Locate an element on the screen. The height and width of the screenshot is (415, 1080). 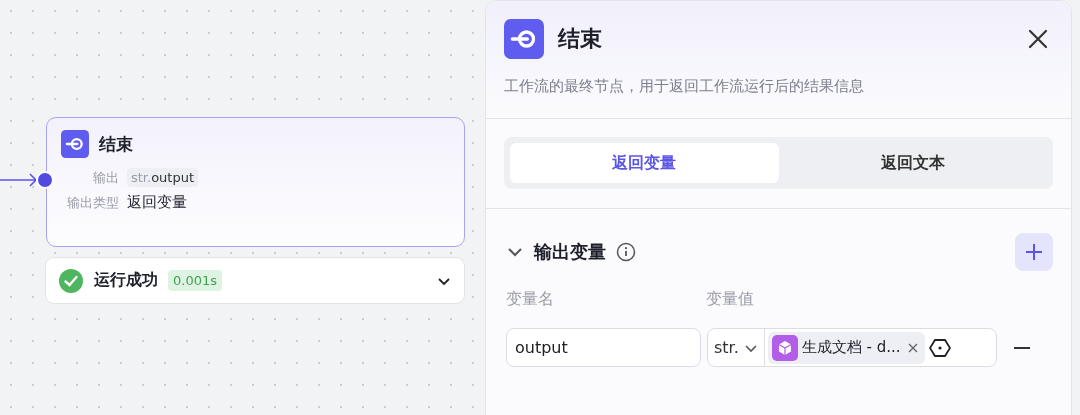
duration-badge: 0.001s is located at coordinates (195, 280).